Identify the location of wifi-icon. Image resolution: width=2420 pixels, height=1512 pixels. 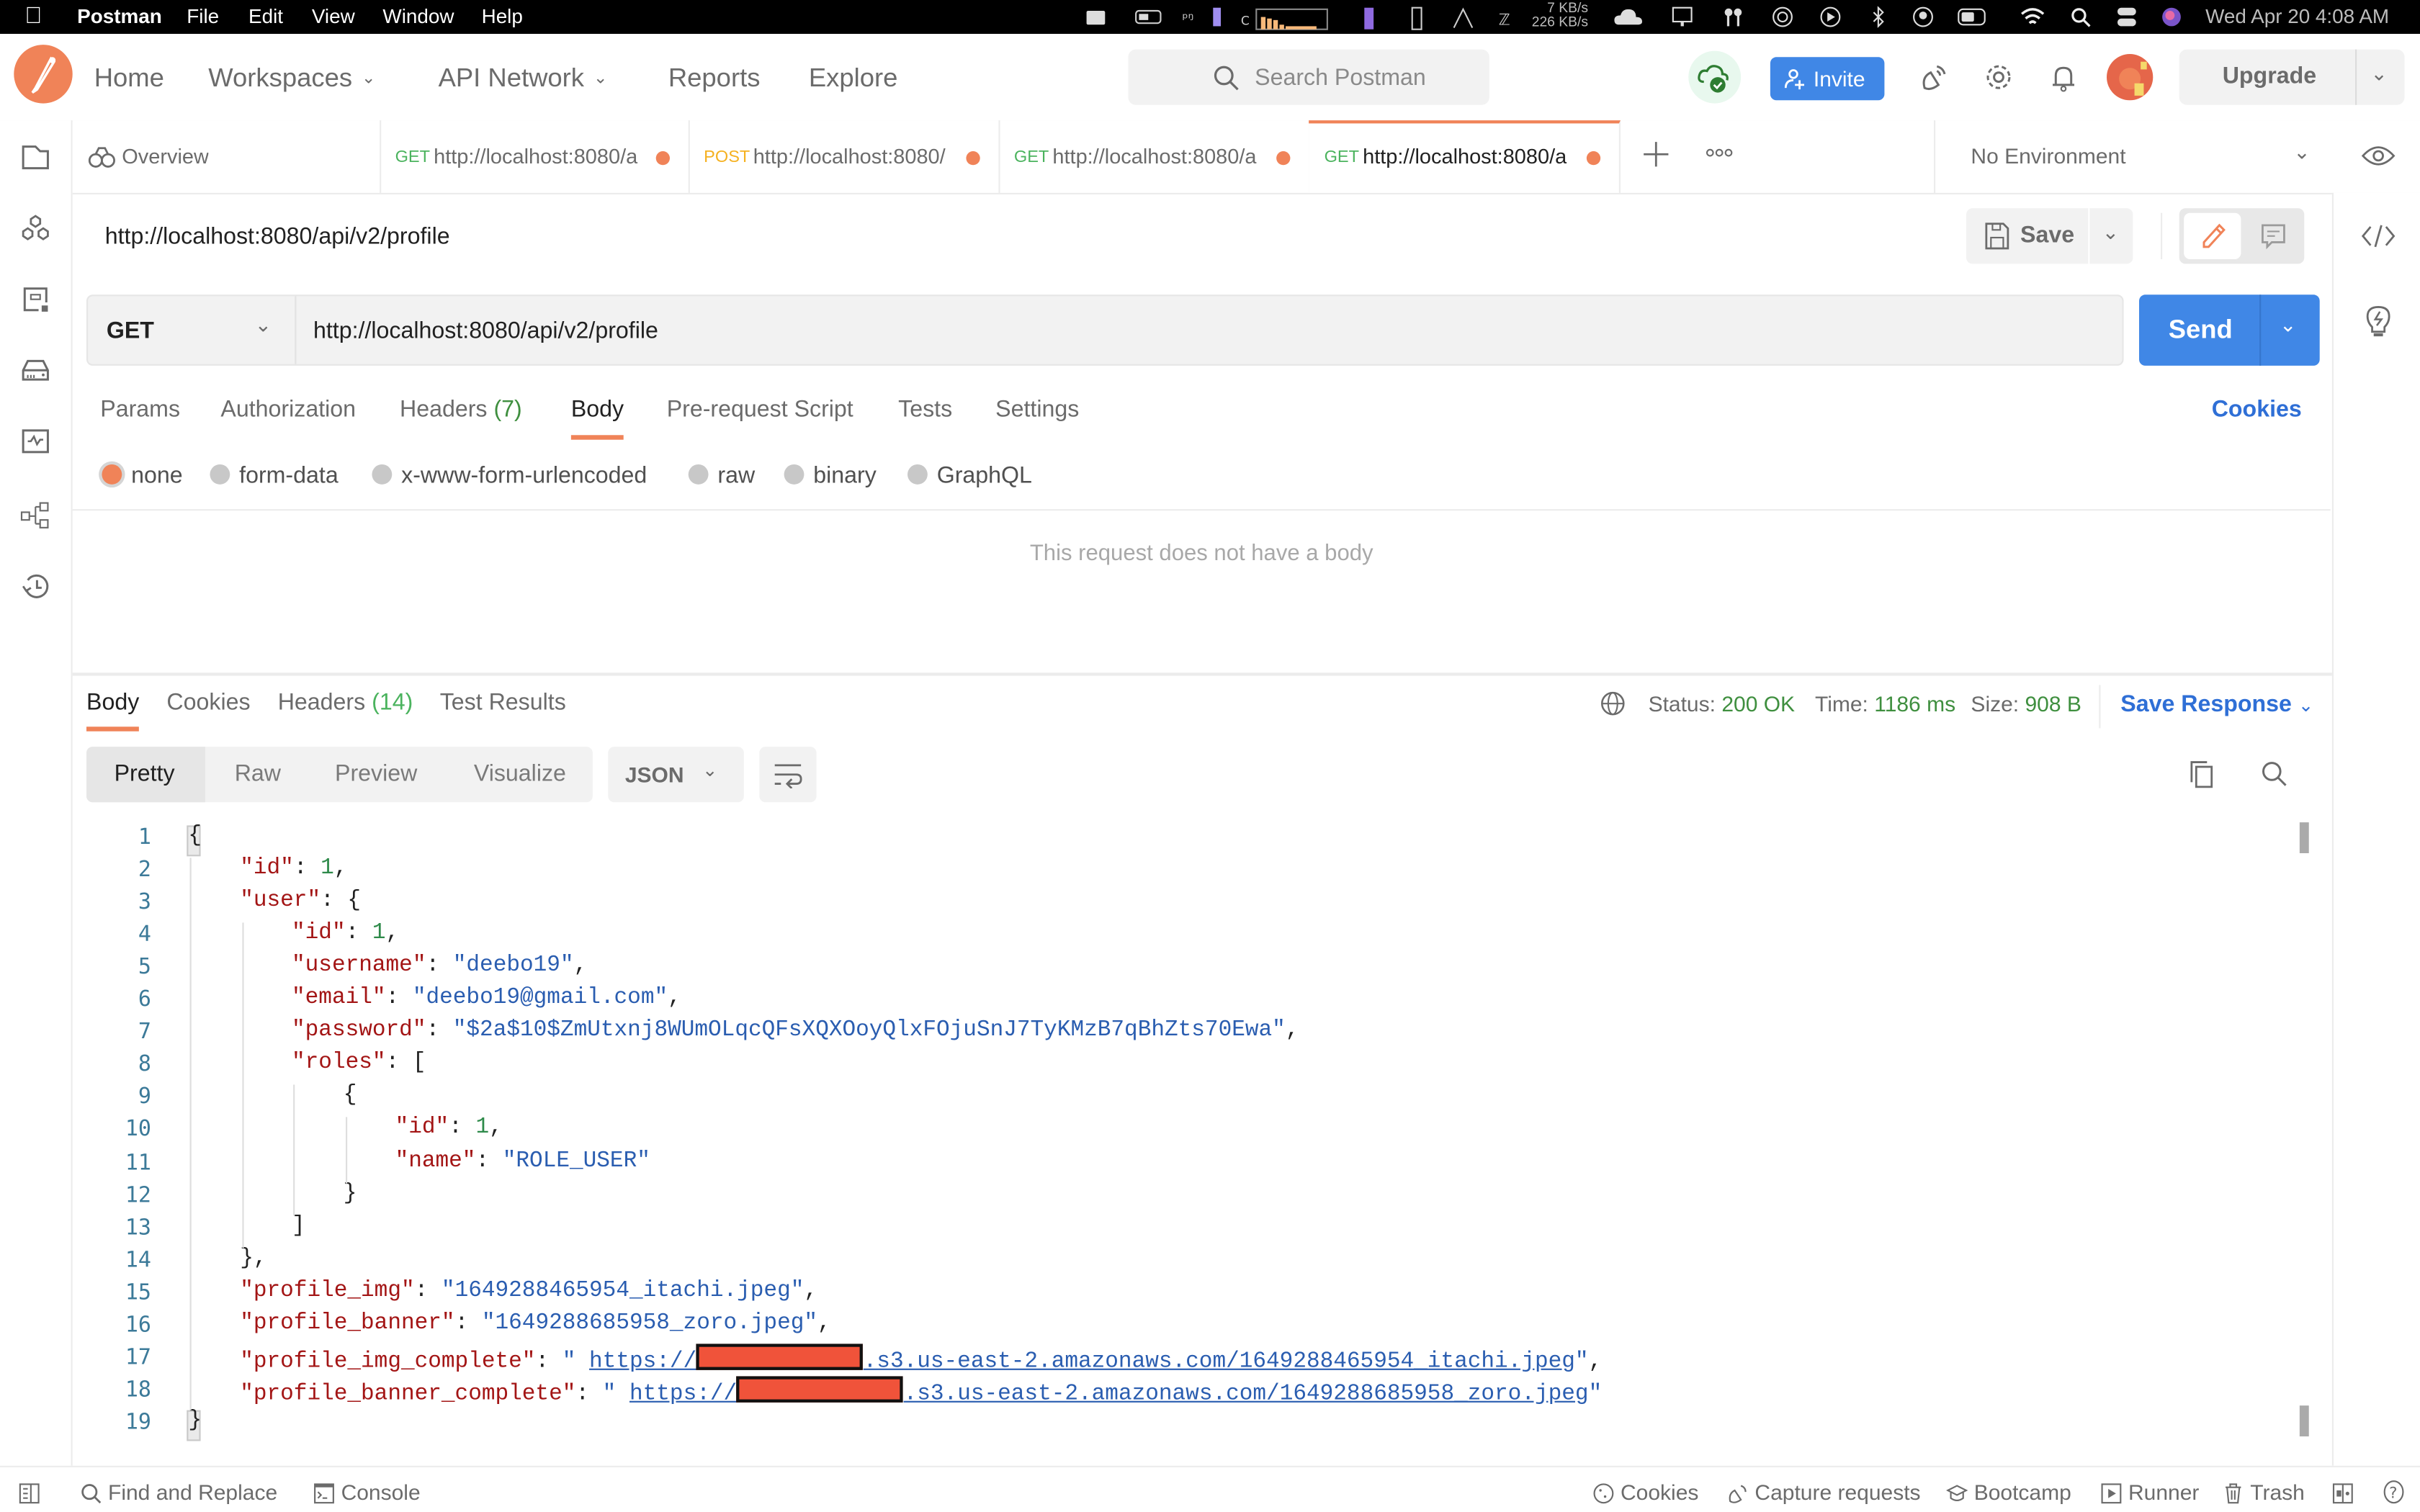
(2032, 17).